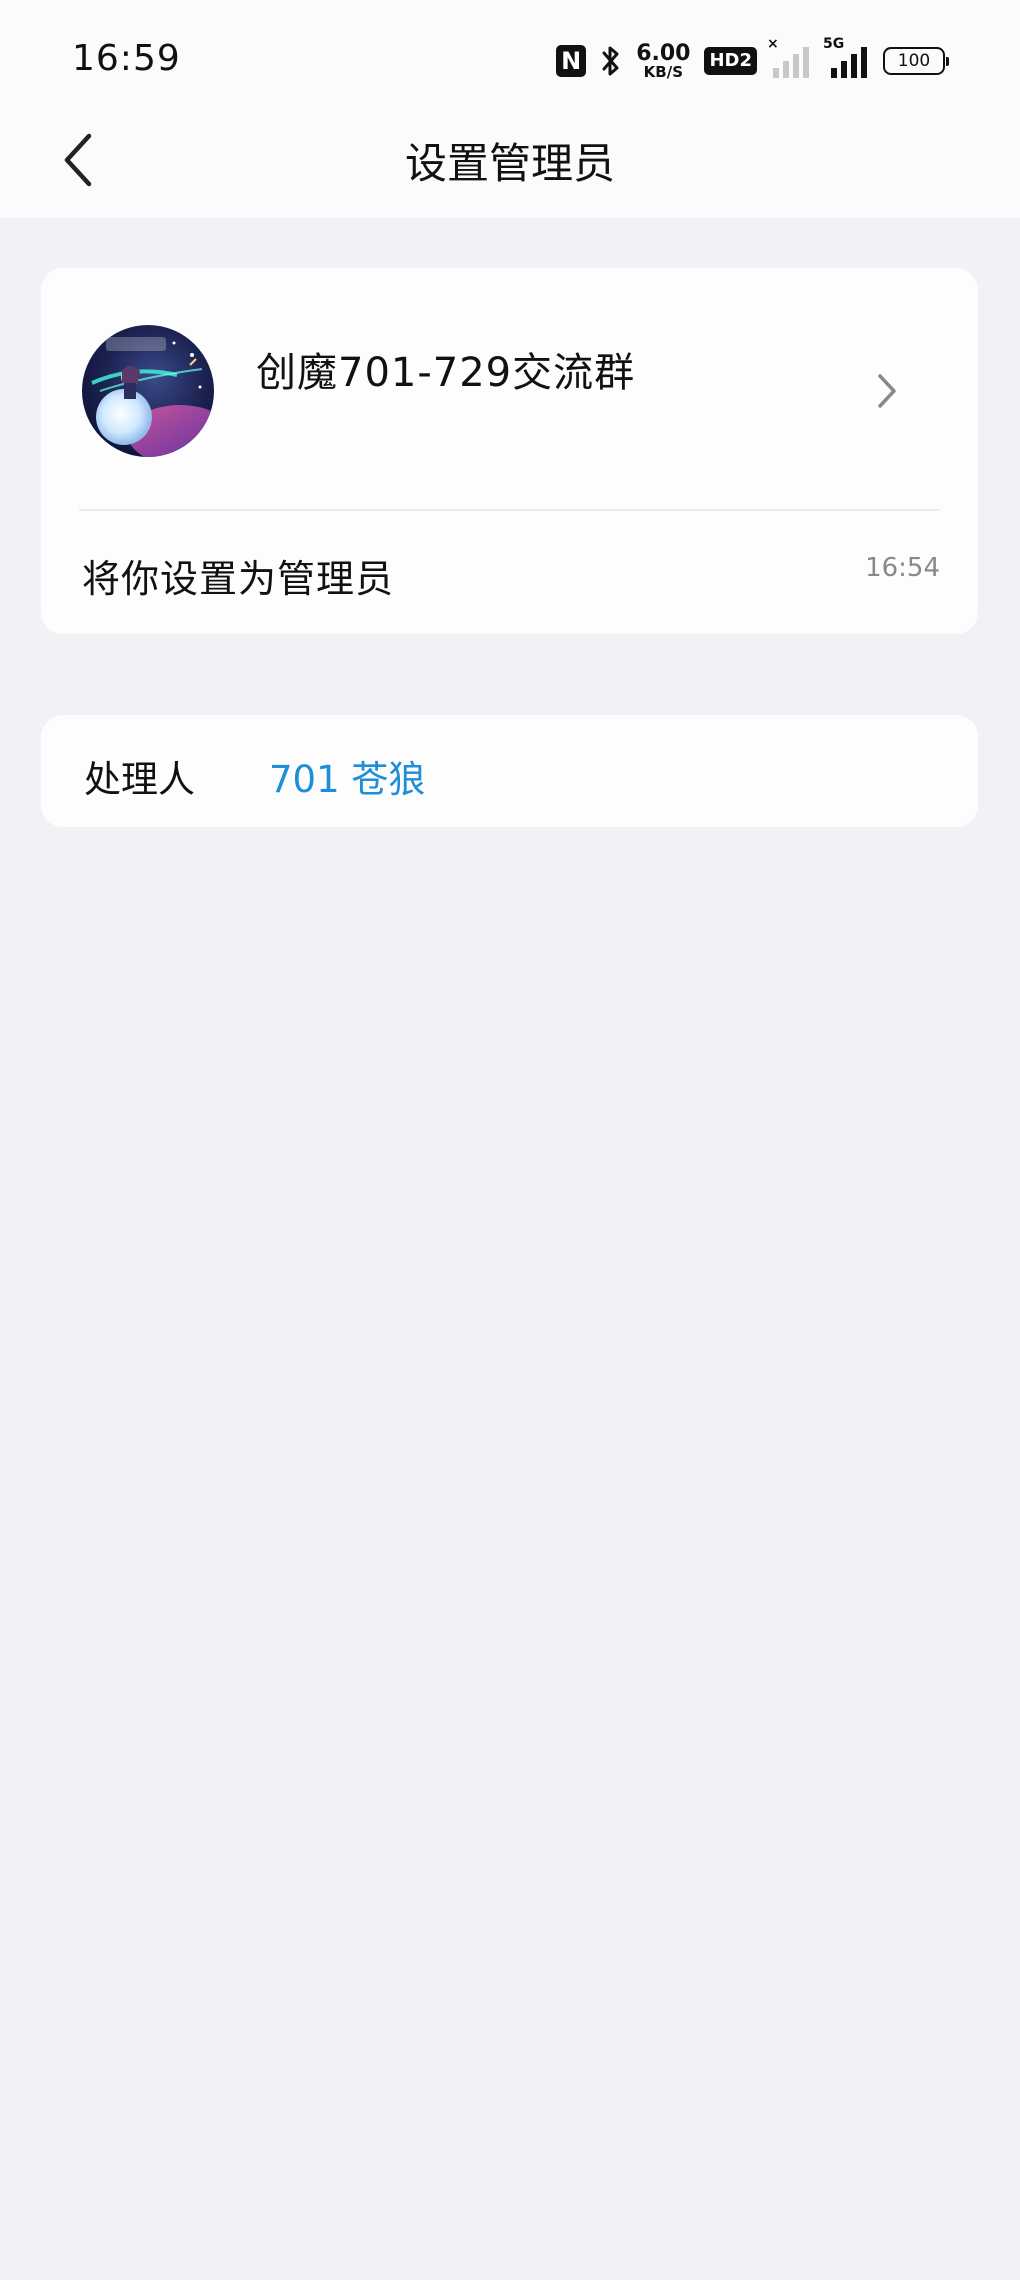  What do you see at coordinates (611, 61) in the screenshot?
I see `bluetooth-icon` at bounding box center [611, 61].